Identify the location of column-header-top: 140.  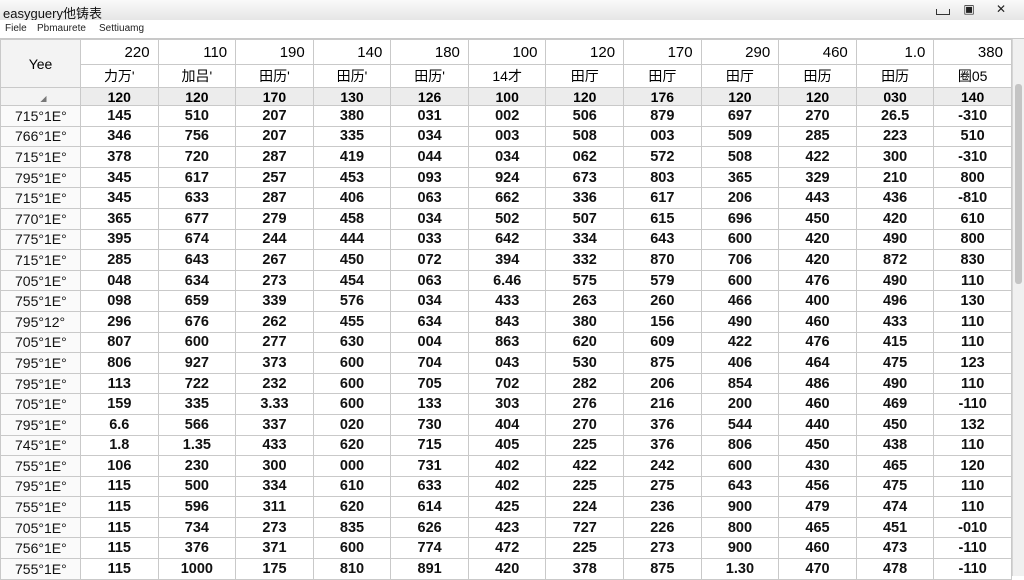
(352, 52).